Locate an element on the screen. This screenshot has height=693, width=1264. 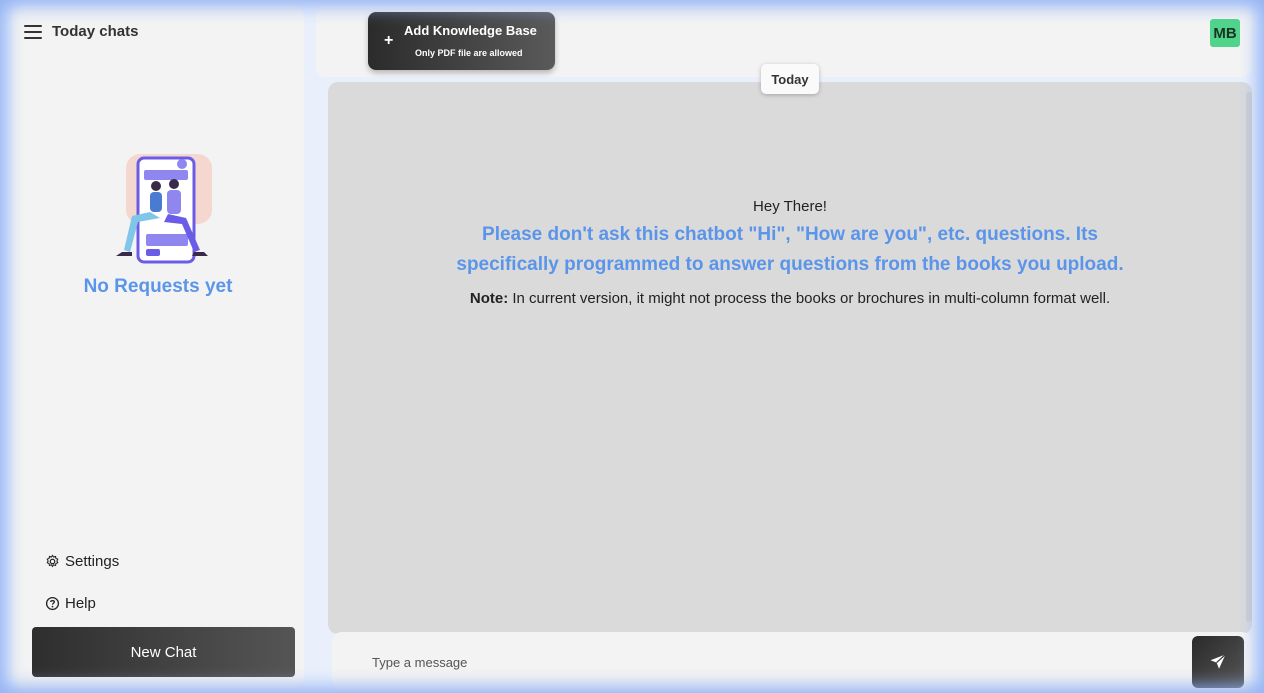
composer is located at coordinates (792, 661).